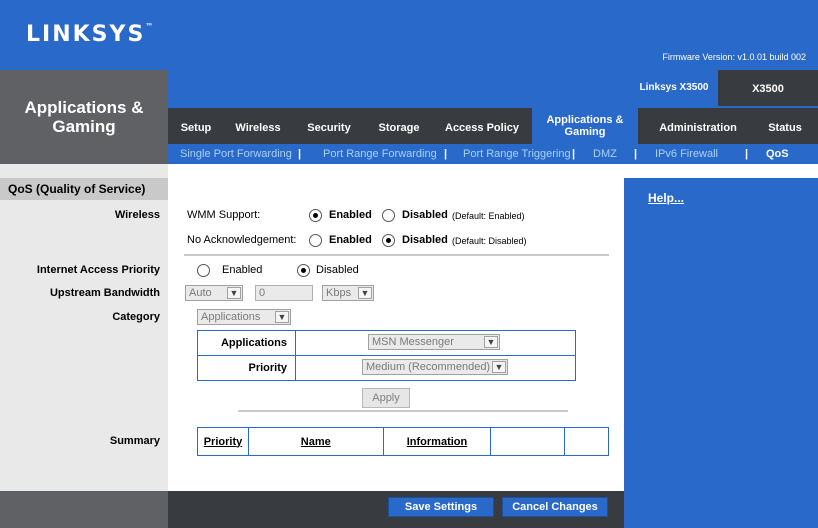  Describe the element at coordinates (388, 240) in the screenshot. I see `no-ack-disabled-radio` at that location.